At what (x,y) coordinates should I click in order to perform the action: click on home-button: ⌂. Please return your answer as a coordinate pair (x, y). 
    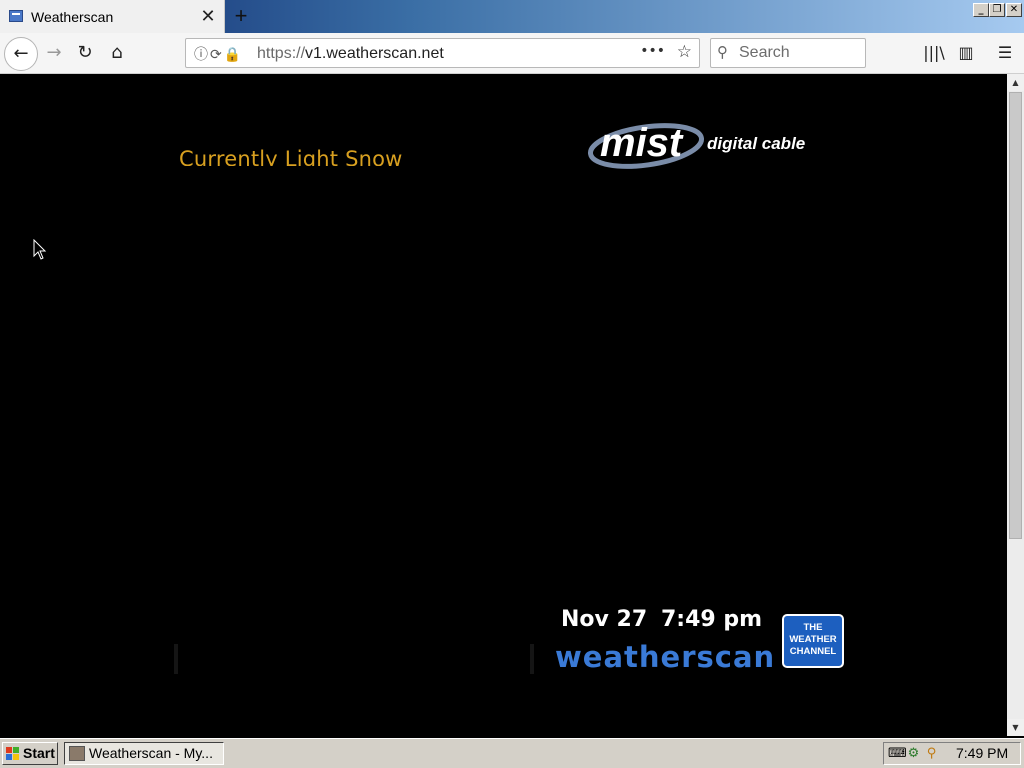
    Looking at the image, I should click on (117, 53).